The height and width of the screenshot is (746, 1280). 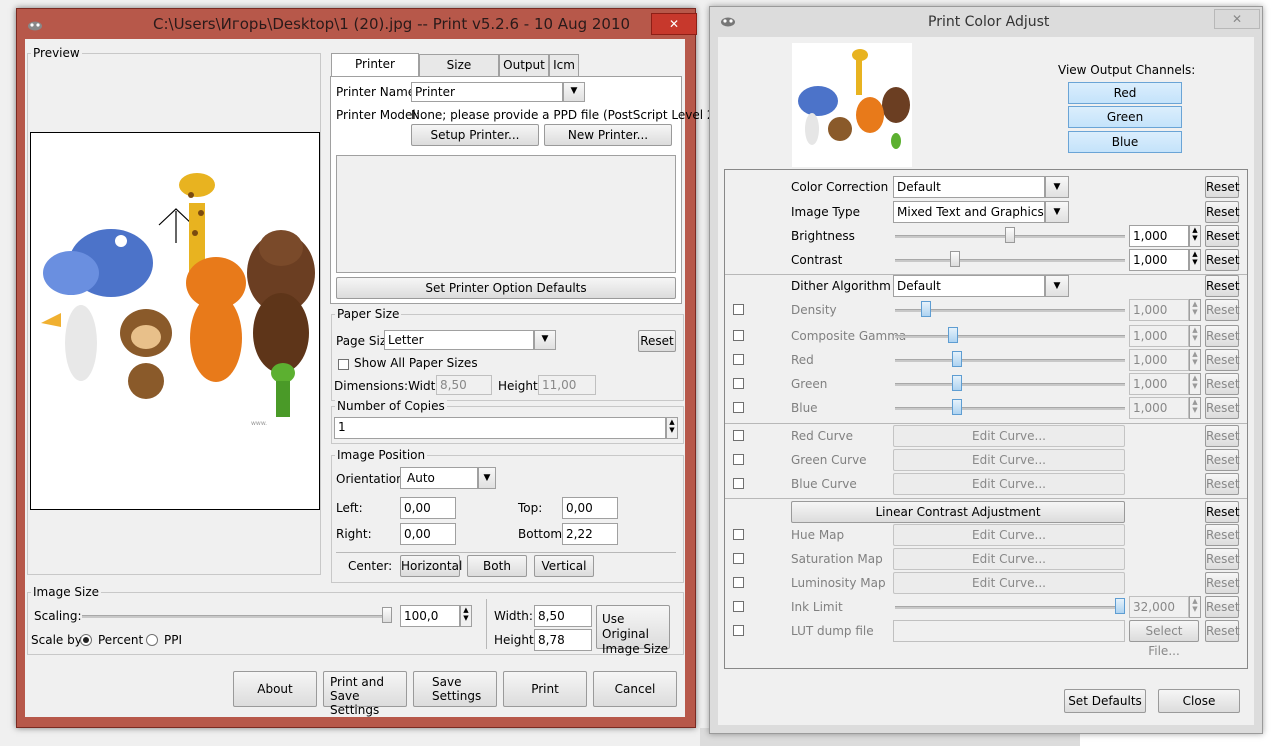 I want to click on preview-page: www., so click(x=175, y=321).